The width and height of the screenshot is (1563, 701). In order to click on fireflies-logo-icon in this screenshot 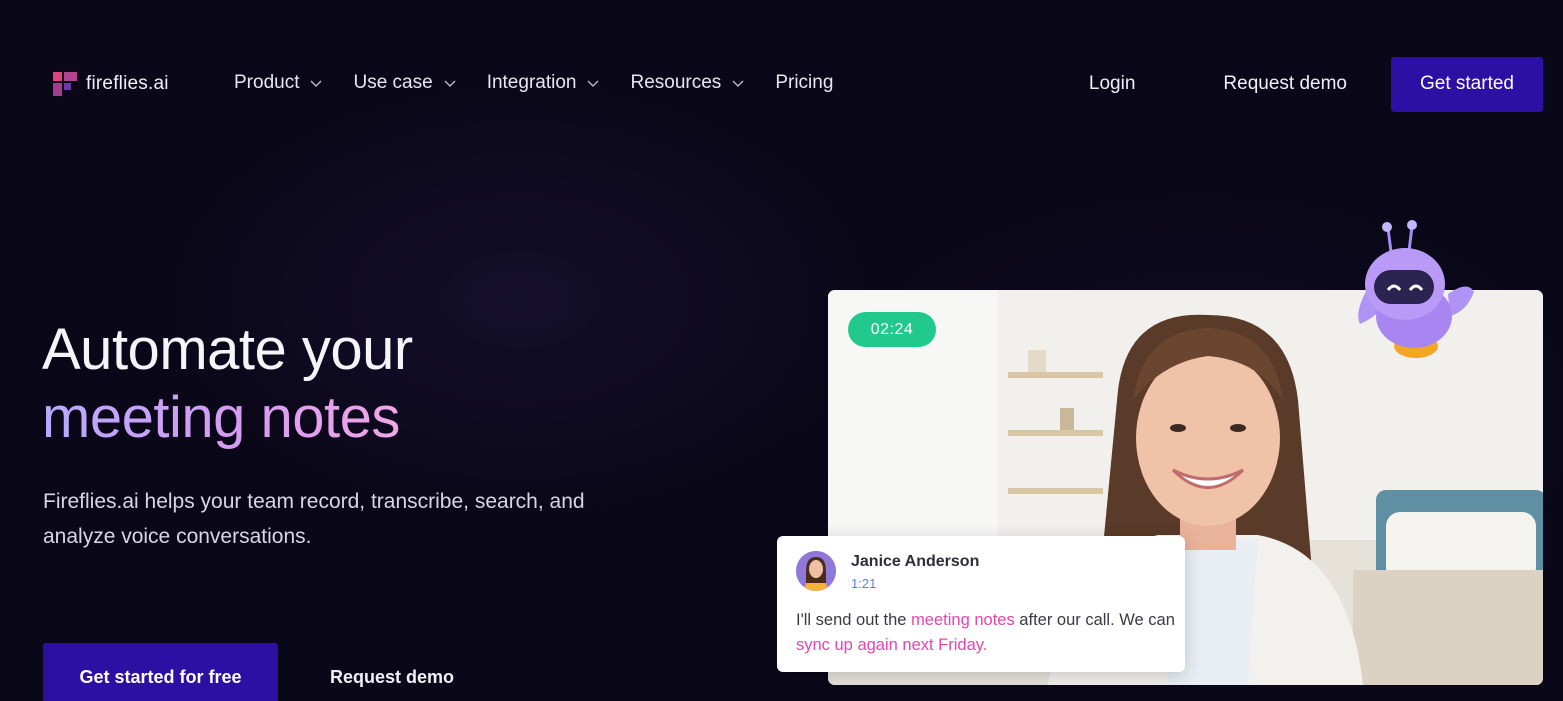, I will do `click(65, 84)`.